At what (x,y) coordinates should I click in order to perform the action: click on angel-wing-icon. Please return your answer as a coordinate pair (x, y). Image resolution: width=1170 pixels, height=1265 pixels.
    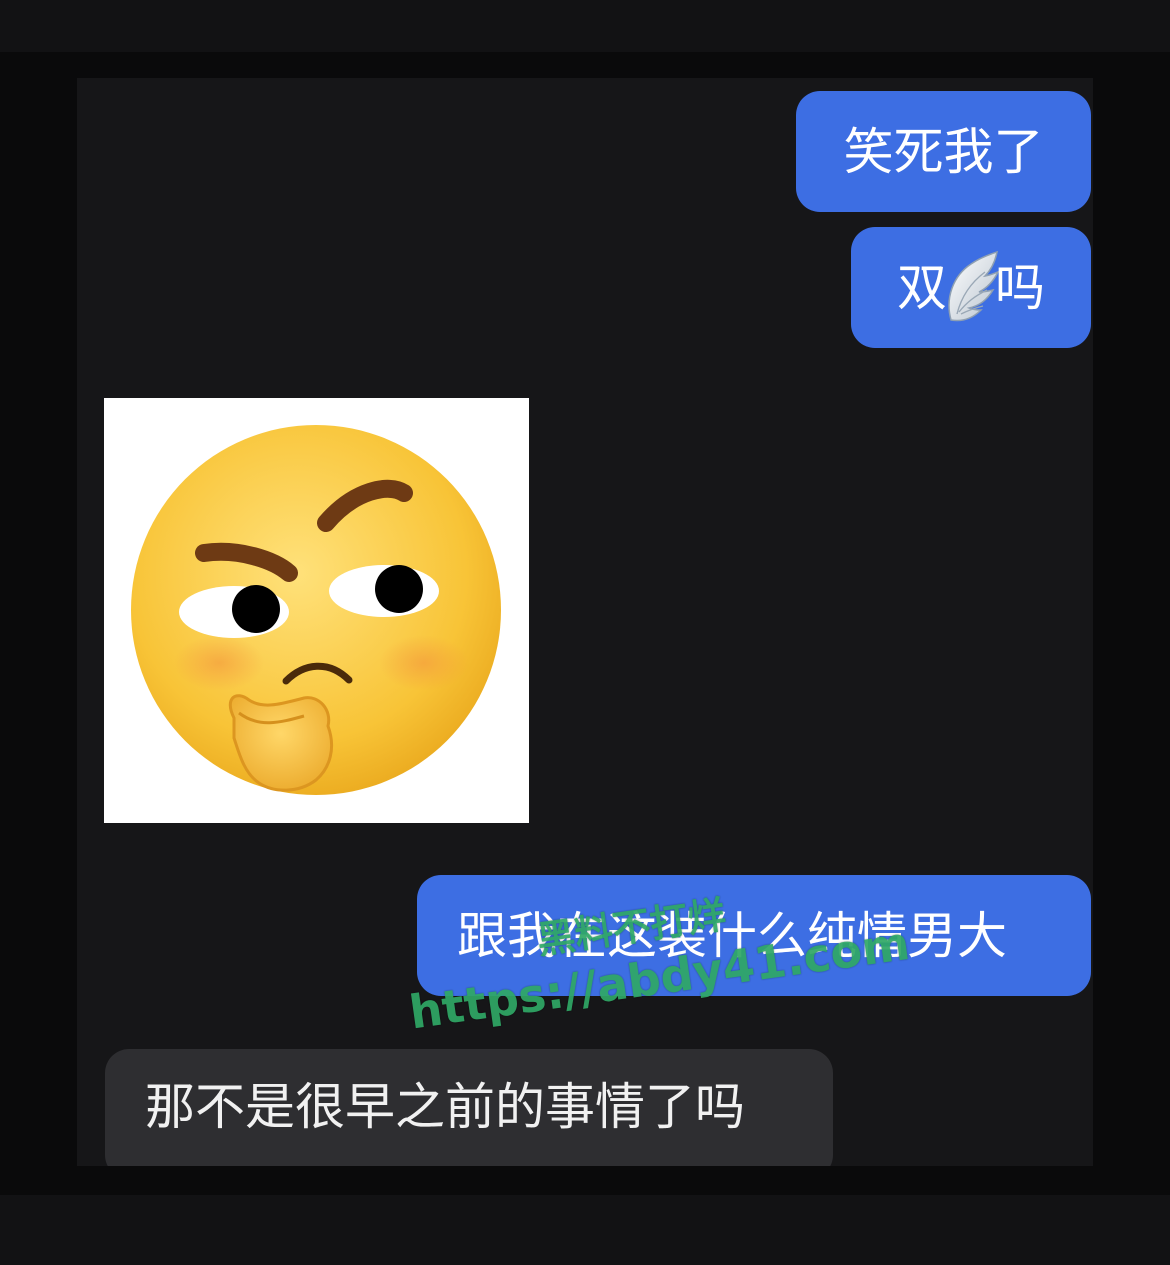
    Looking at the image, I should click on (971, 288).